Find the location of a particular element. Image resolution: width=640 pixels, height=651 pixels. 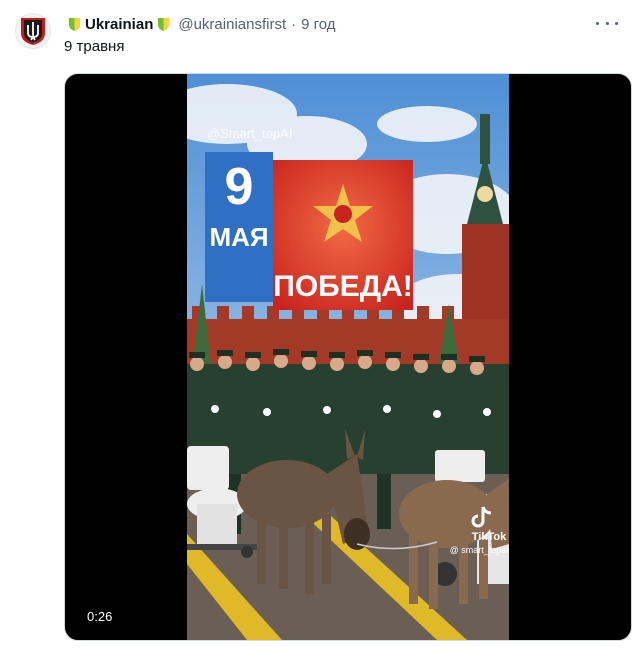

timestamp: 9 год is located at coordinates (318, 24).